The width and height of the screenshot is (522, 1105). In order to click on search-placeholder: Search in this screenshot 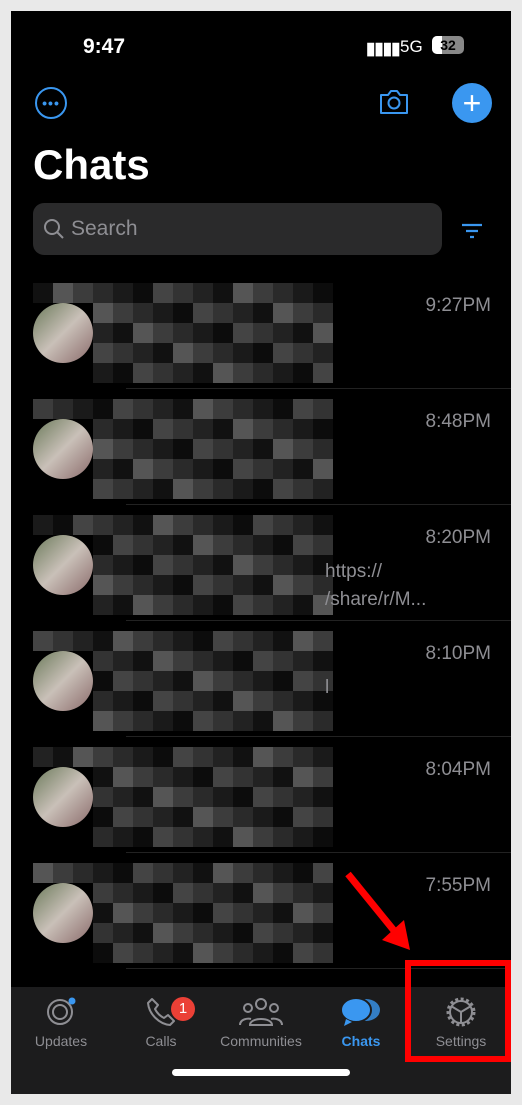, I will do `click(104, 228)`.